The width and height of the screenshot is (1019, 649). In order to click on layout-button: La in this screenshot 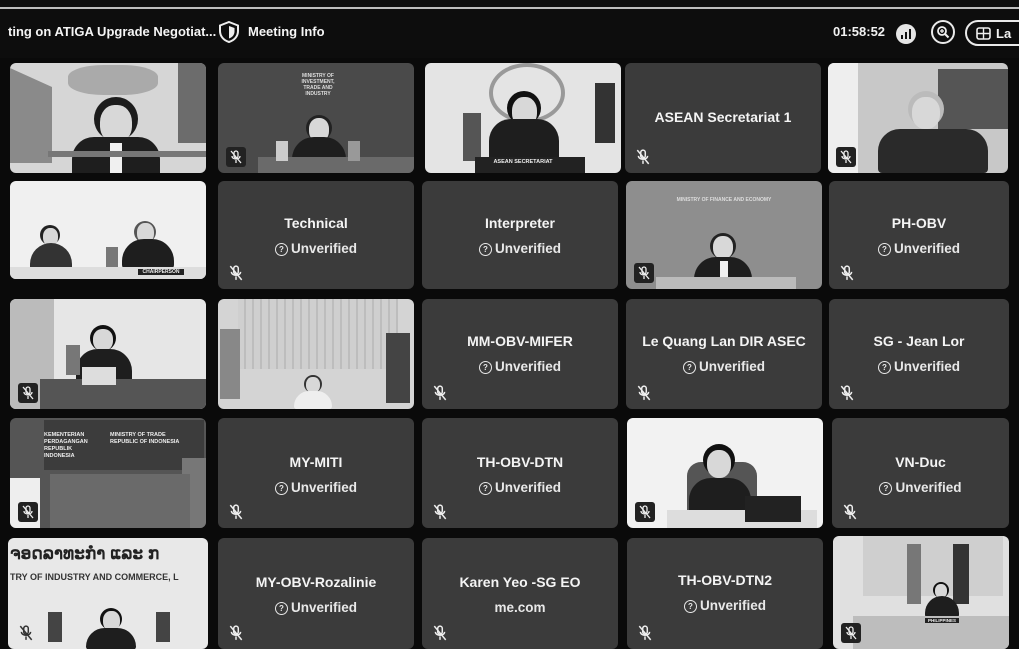, I will do `click(992, 33)`.